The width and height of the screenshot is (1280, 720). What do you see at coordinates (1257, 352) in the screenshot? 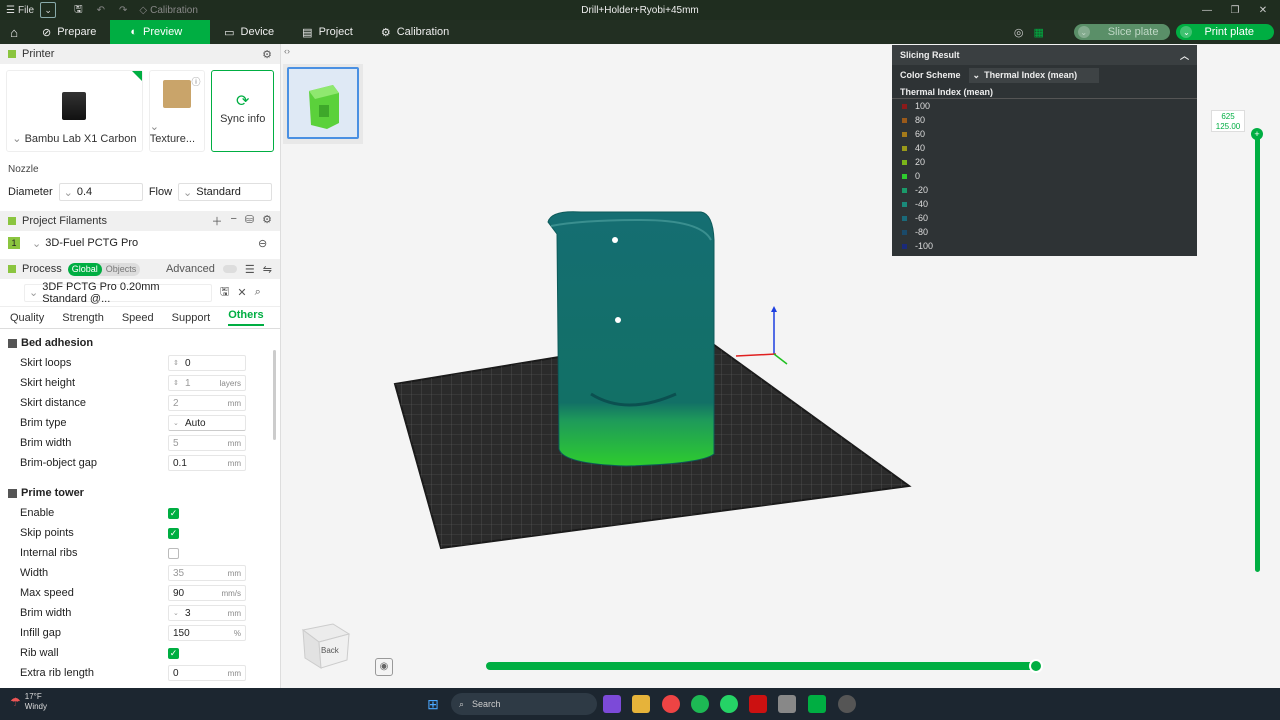
I see `layer-slider` at bounding box center [1257, 352].